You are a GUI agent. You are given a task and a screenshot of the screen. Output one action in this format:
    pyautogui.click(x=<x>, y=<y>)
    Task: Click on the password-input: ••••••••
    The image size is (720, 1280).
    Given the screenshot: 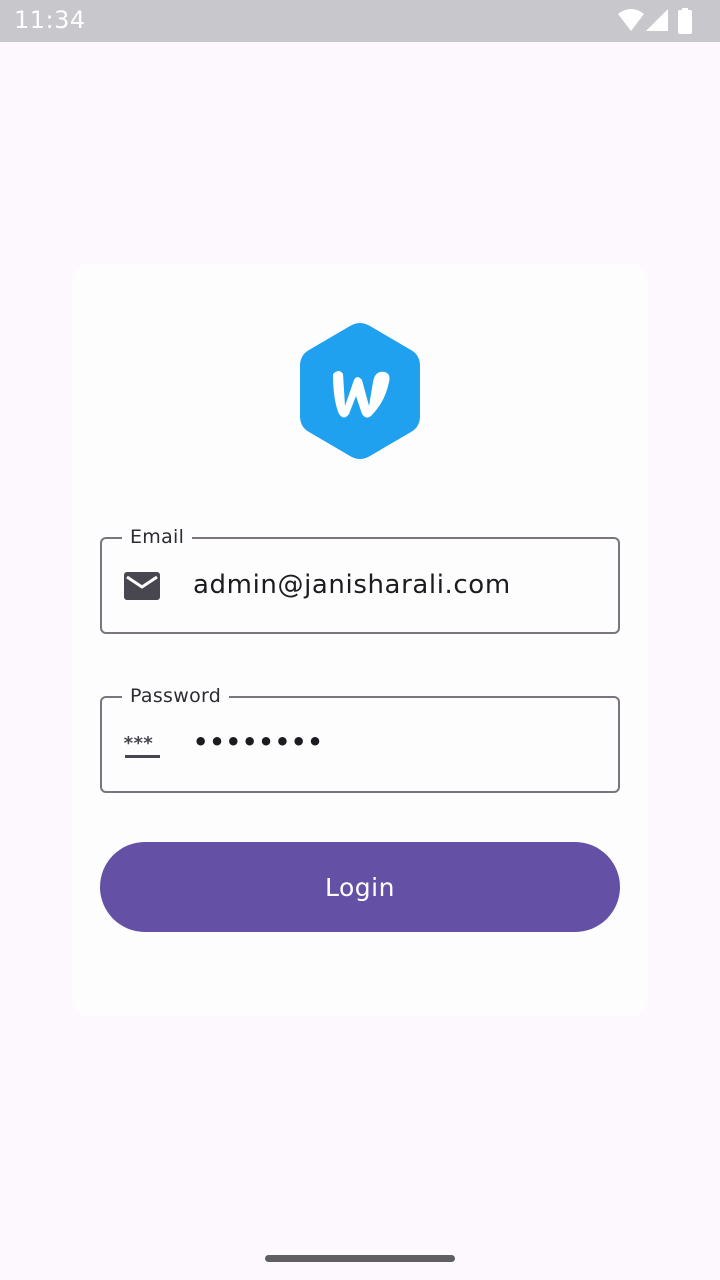 What is the action you would take?
    pyautogui.click(x=258, y=742)
    